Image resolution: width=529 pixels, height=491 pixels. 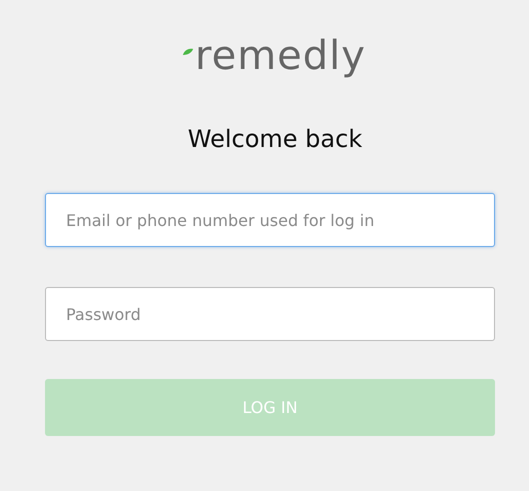 What do you see at coordinates (270, 220) in the screenshot?
I see `input-field: Email or phone number used for log in` at bounding box center [270, 220].